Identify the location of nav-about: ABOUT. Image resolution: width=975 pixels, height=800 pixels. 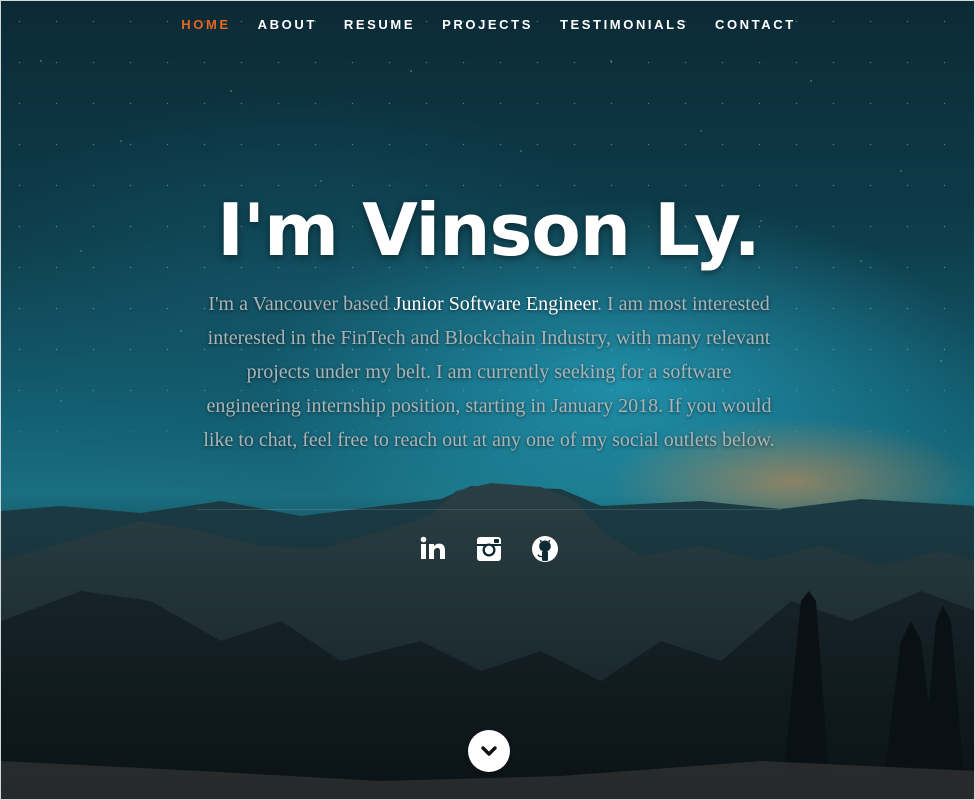
(287, 24).